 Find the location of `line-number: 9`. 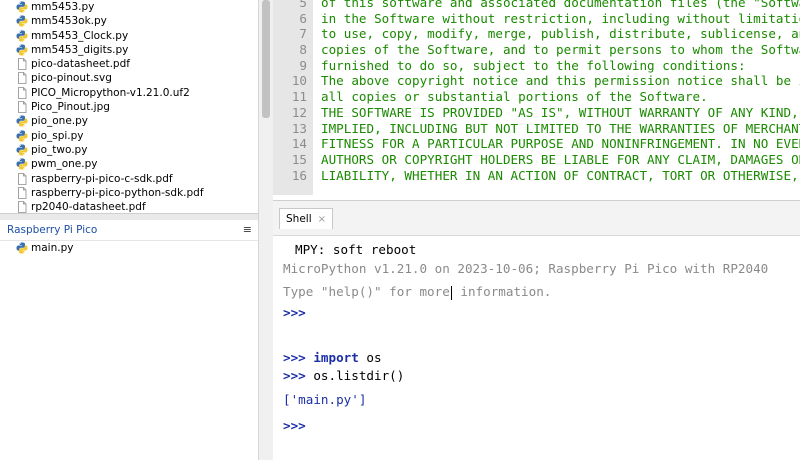

line-number: 9 is located at coordinates (303, 65).